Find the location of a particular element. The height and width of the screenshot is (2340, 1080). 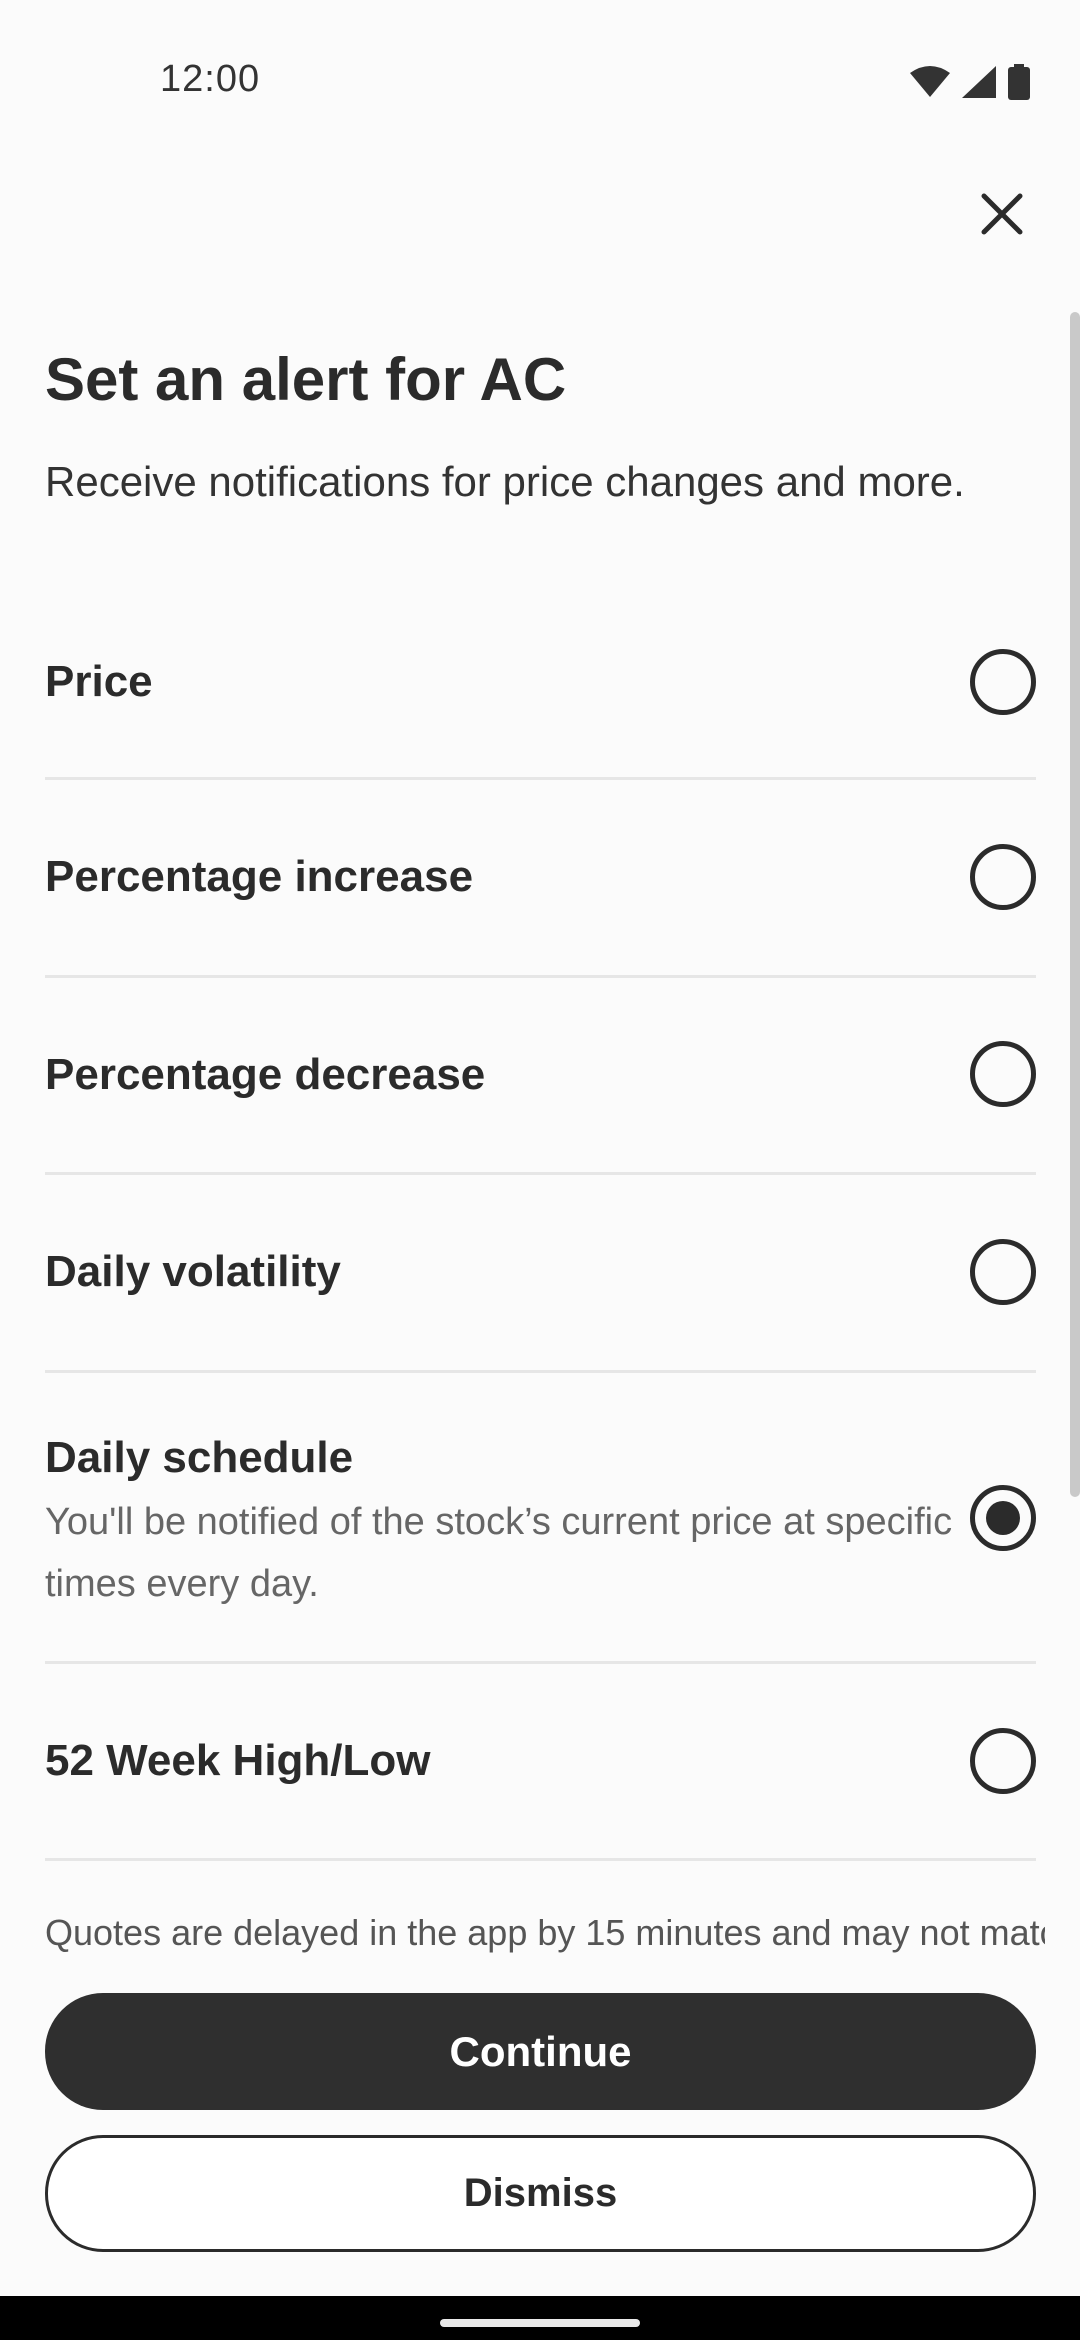

continue-button: Continue is located at coordinates (540, 2051).